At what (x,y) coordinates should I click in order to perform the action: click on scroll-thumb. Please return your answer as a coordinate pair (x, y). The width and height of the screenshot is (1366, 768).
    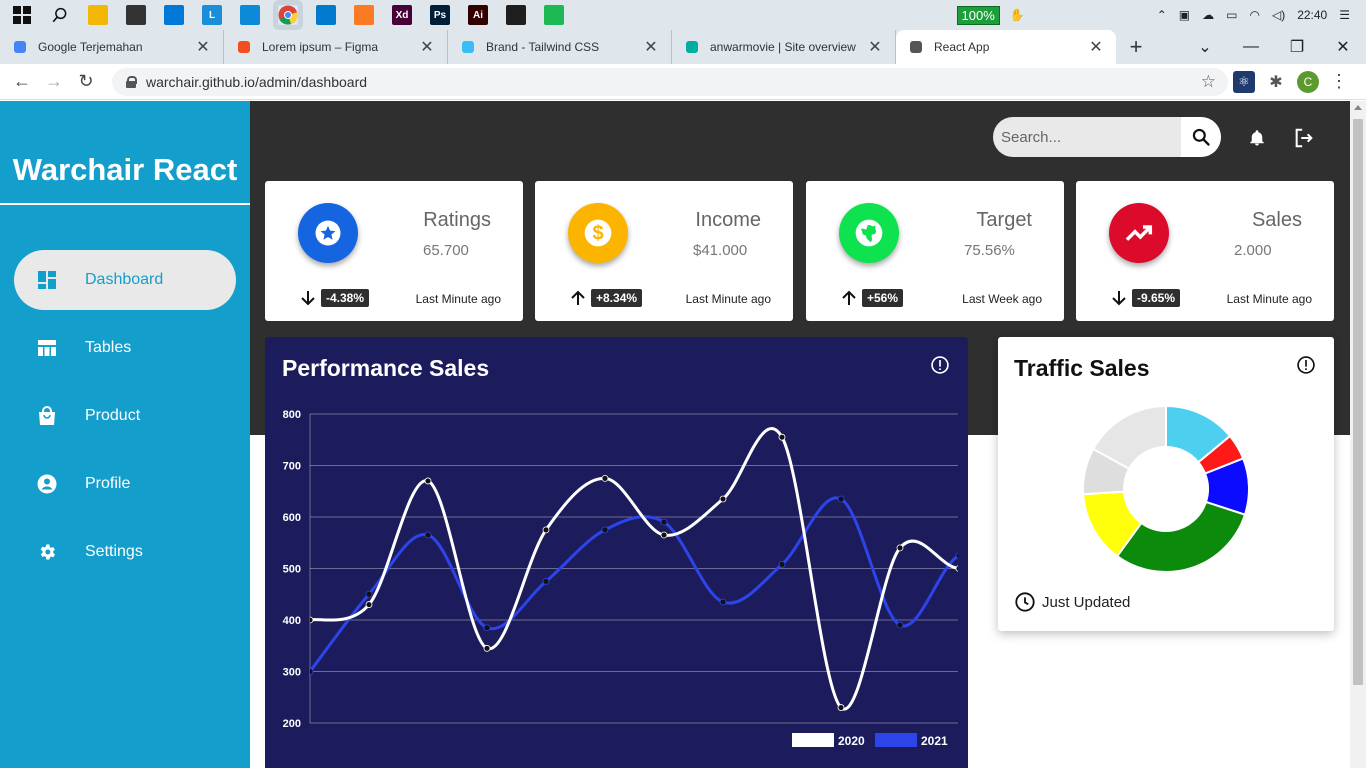
    Looking at the image, I should click on (1358, 402).